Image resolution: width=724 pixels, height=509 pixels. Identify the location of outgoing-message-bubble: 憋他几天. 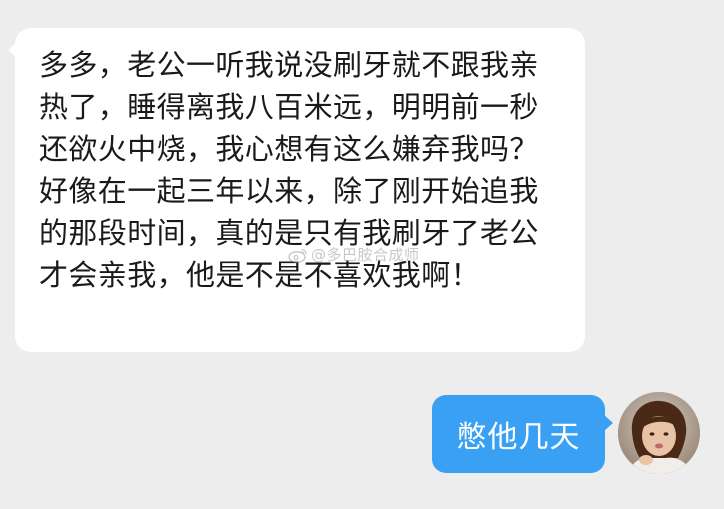
(522, 434).